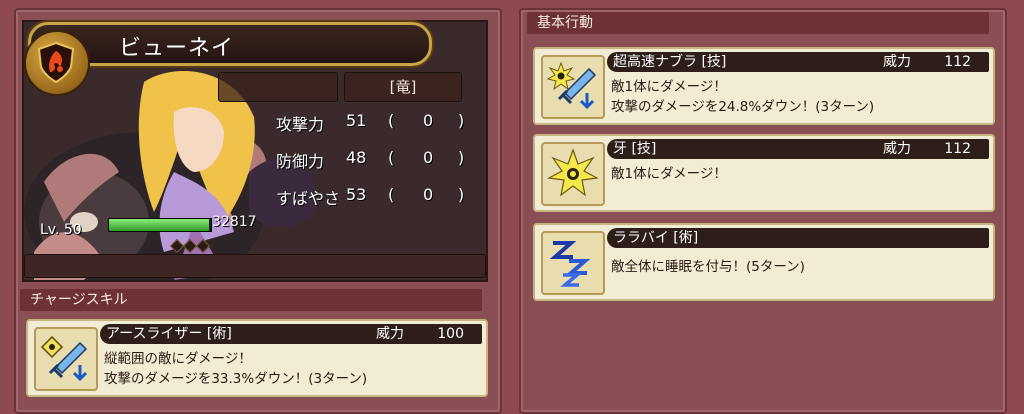 The image size is (1024, 414). I want to click on skill-description-line: 攻撃のダメージを33.3%ダウン！(3ターン), so click(236, 379).